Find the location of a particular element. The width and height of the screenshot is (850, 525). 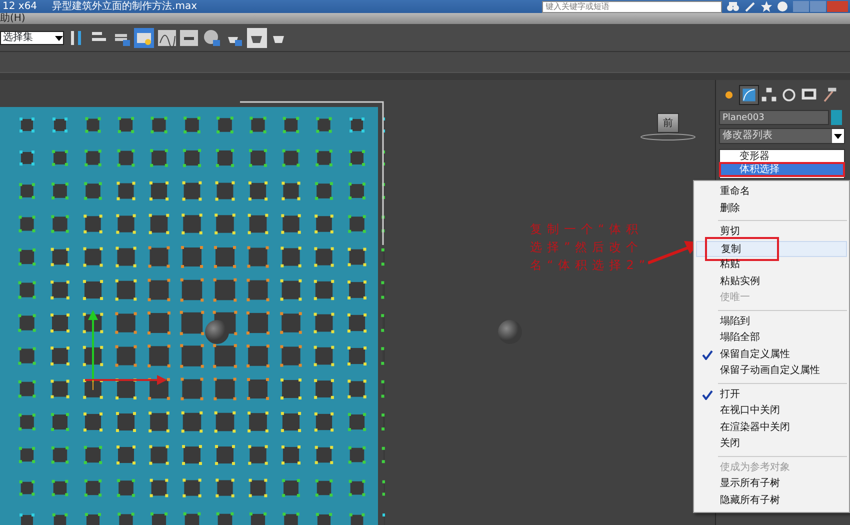

curve-editor-icon is located at coordinates (166, 38).